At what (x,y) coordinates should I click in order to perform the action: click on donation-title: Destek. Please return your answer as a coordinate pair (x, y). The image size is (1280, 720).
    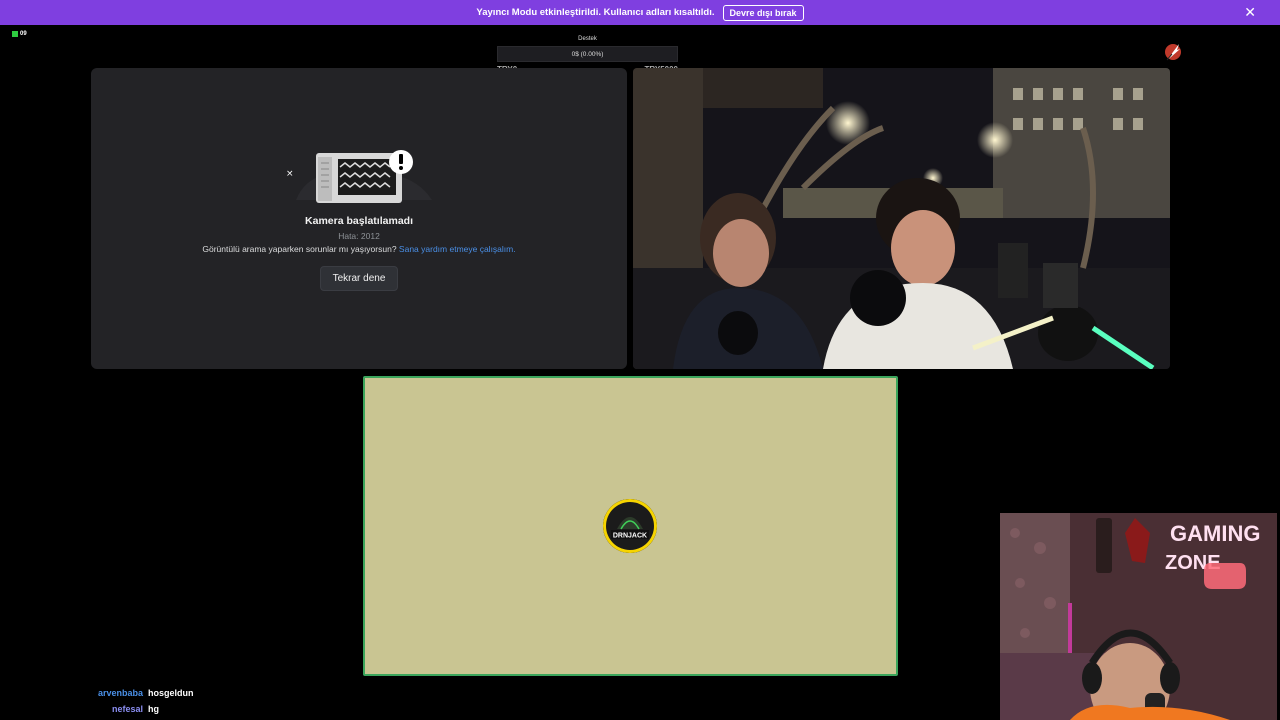
    Looking at the image, I should click on (587, 39).